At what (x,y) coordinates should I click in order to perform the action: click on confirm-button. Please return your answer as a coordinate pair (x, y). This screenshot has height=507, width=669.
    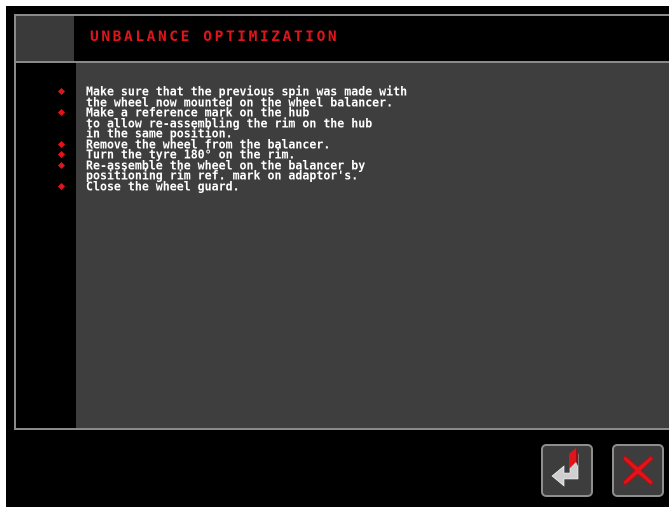
    Looking at the image, I should click on (567, 470).